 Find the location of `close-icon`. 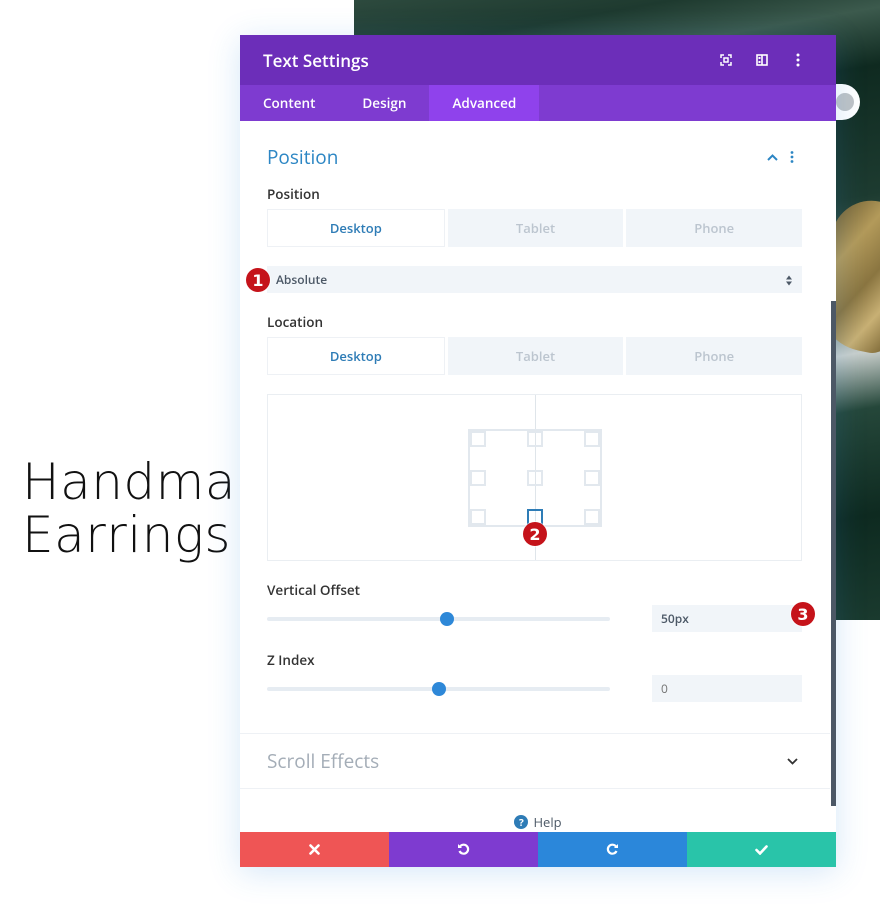

close-icon is located at coordinates (314, 849).